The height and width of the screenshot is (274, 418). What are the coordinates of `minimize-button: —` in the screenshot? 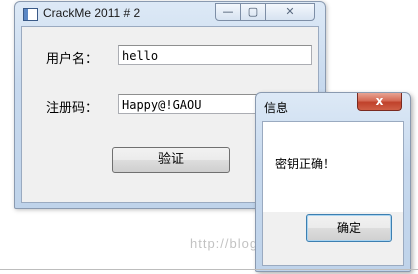 It's located at (228, 12).